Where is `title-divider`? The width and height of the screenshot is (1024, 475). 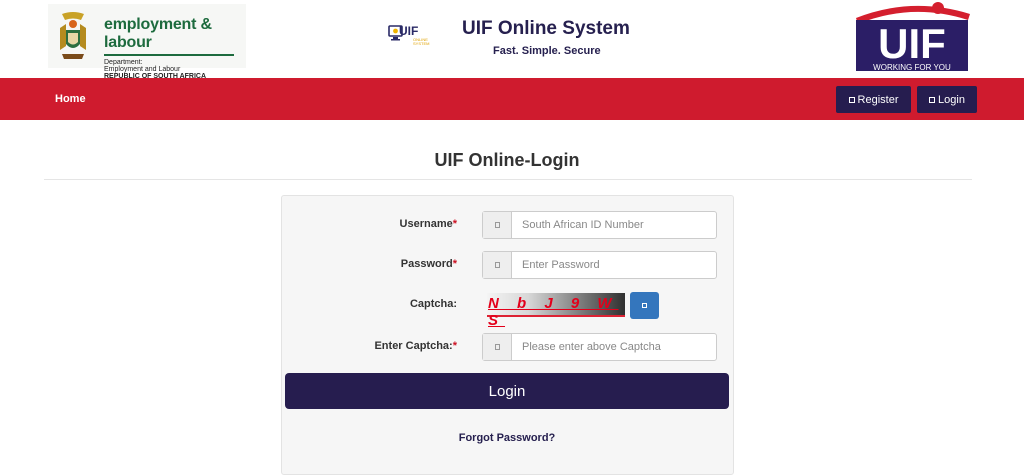
title-divider is located at coordinates (508, 179).